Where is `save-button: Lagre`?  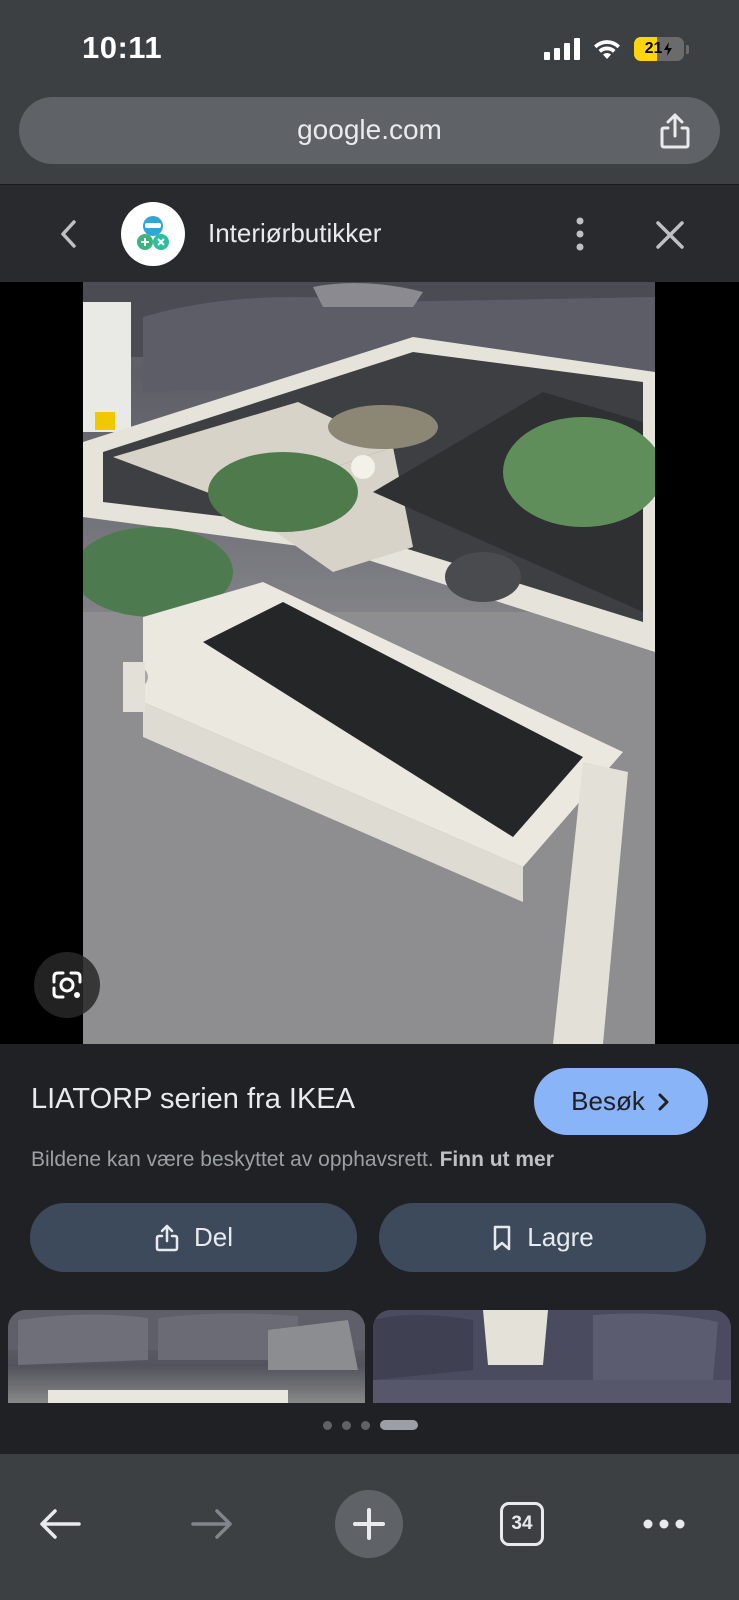 save-button: Lagre is located at coordinates (542, 1237).